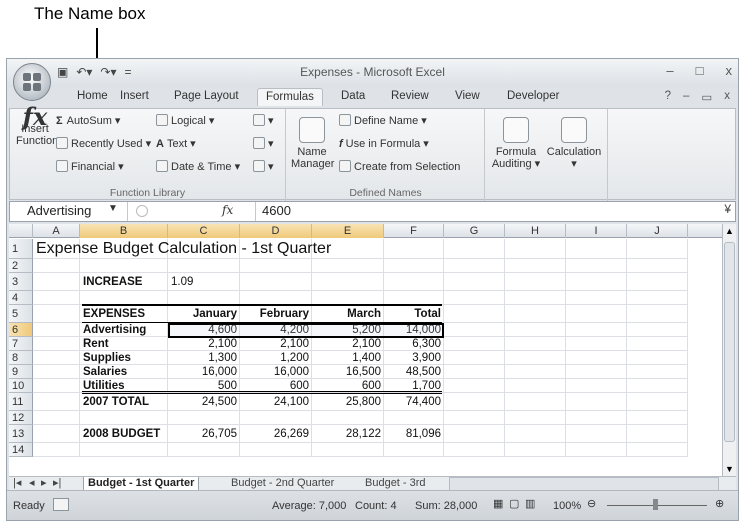 This screenshot has height=521, width=739. What do you see at coordinates (348, 231) in the screenshot?
I see `column-header-e: E` at bounding box center [348, 231].